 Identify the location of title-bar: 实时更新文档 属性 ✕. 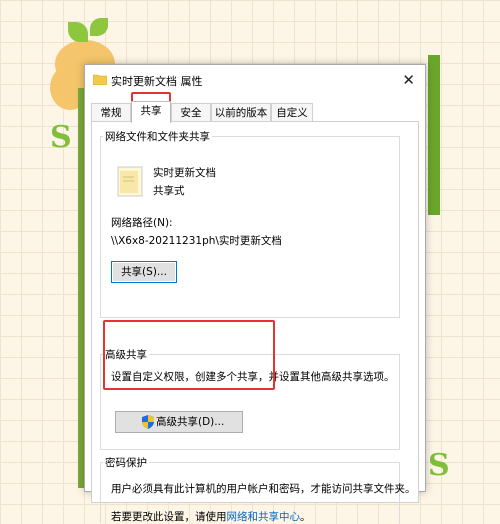
(255, 80).